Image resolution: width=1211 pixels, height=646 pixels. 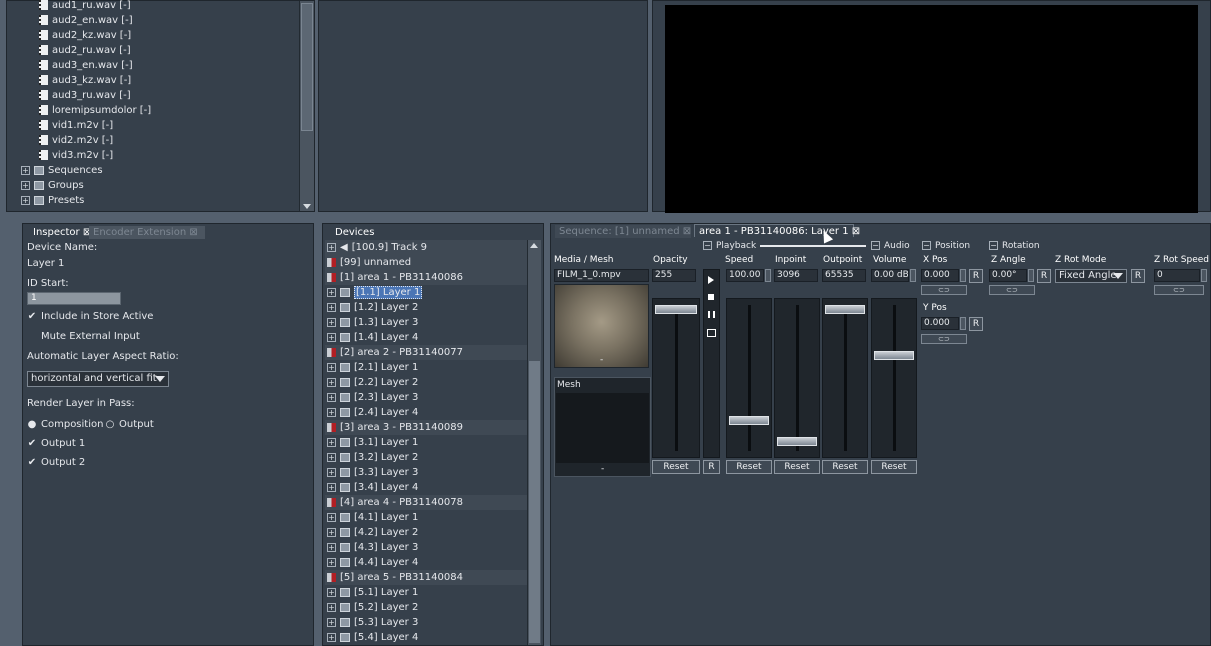 I want to click on device-item: [99] unnamed, so click(x=426, y=262).